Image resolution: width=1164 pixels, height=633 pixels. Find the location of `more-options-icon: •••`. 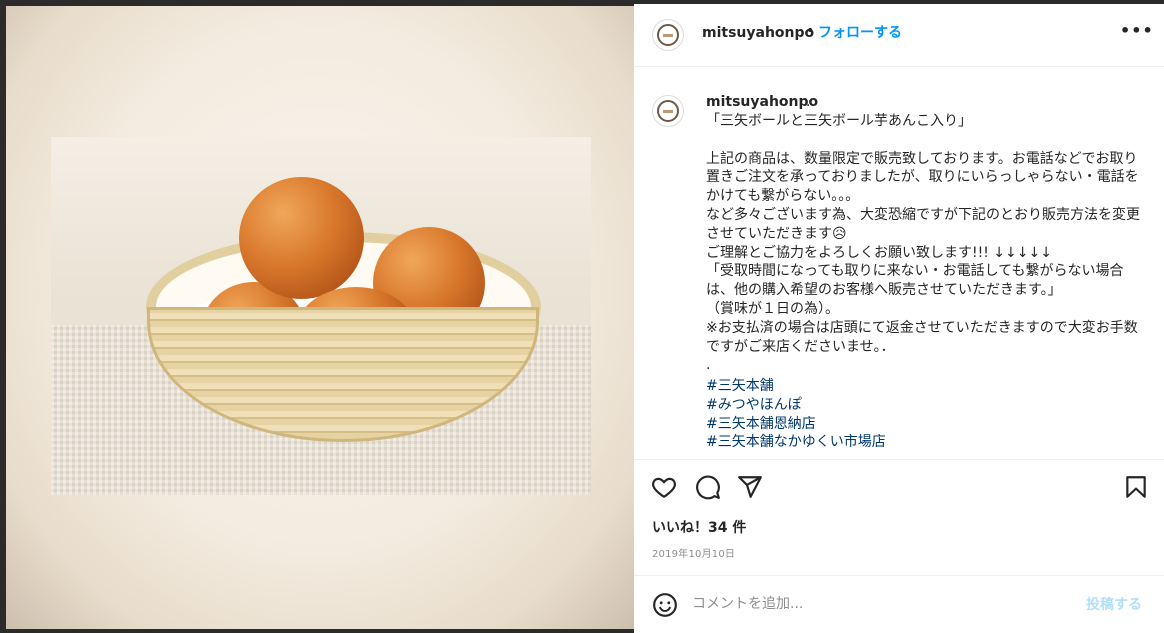

more-options-icon: ••• is located at coordinates (1136, 33).